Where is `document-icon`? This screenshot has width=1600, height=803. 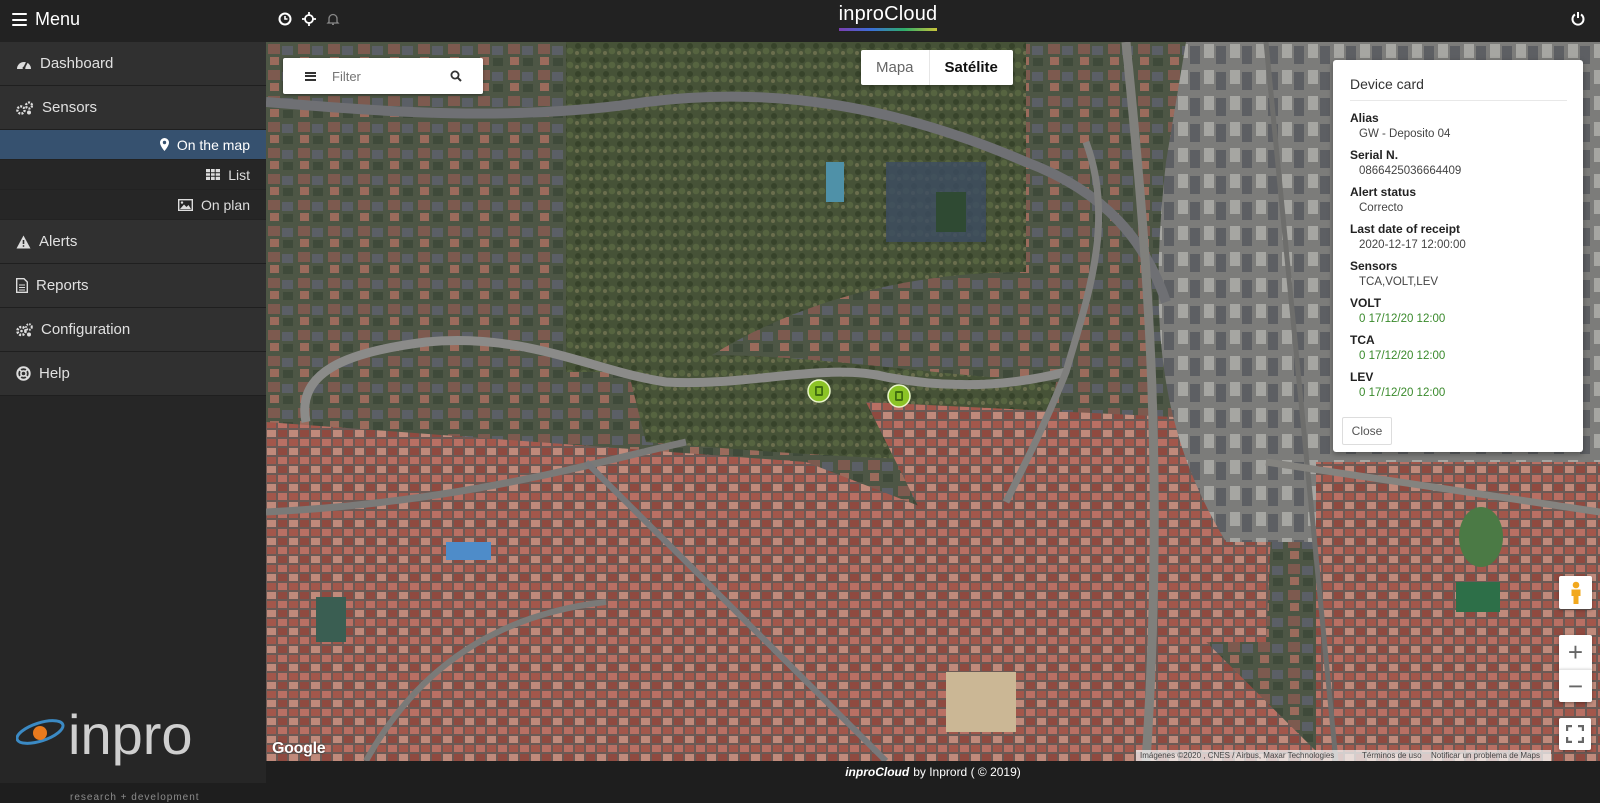 document-icon is located at coordinates (22, 285).